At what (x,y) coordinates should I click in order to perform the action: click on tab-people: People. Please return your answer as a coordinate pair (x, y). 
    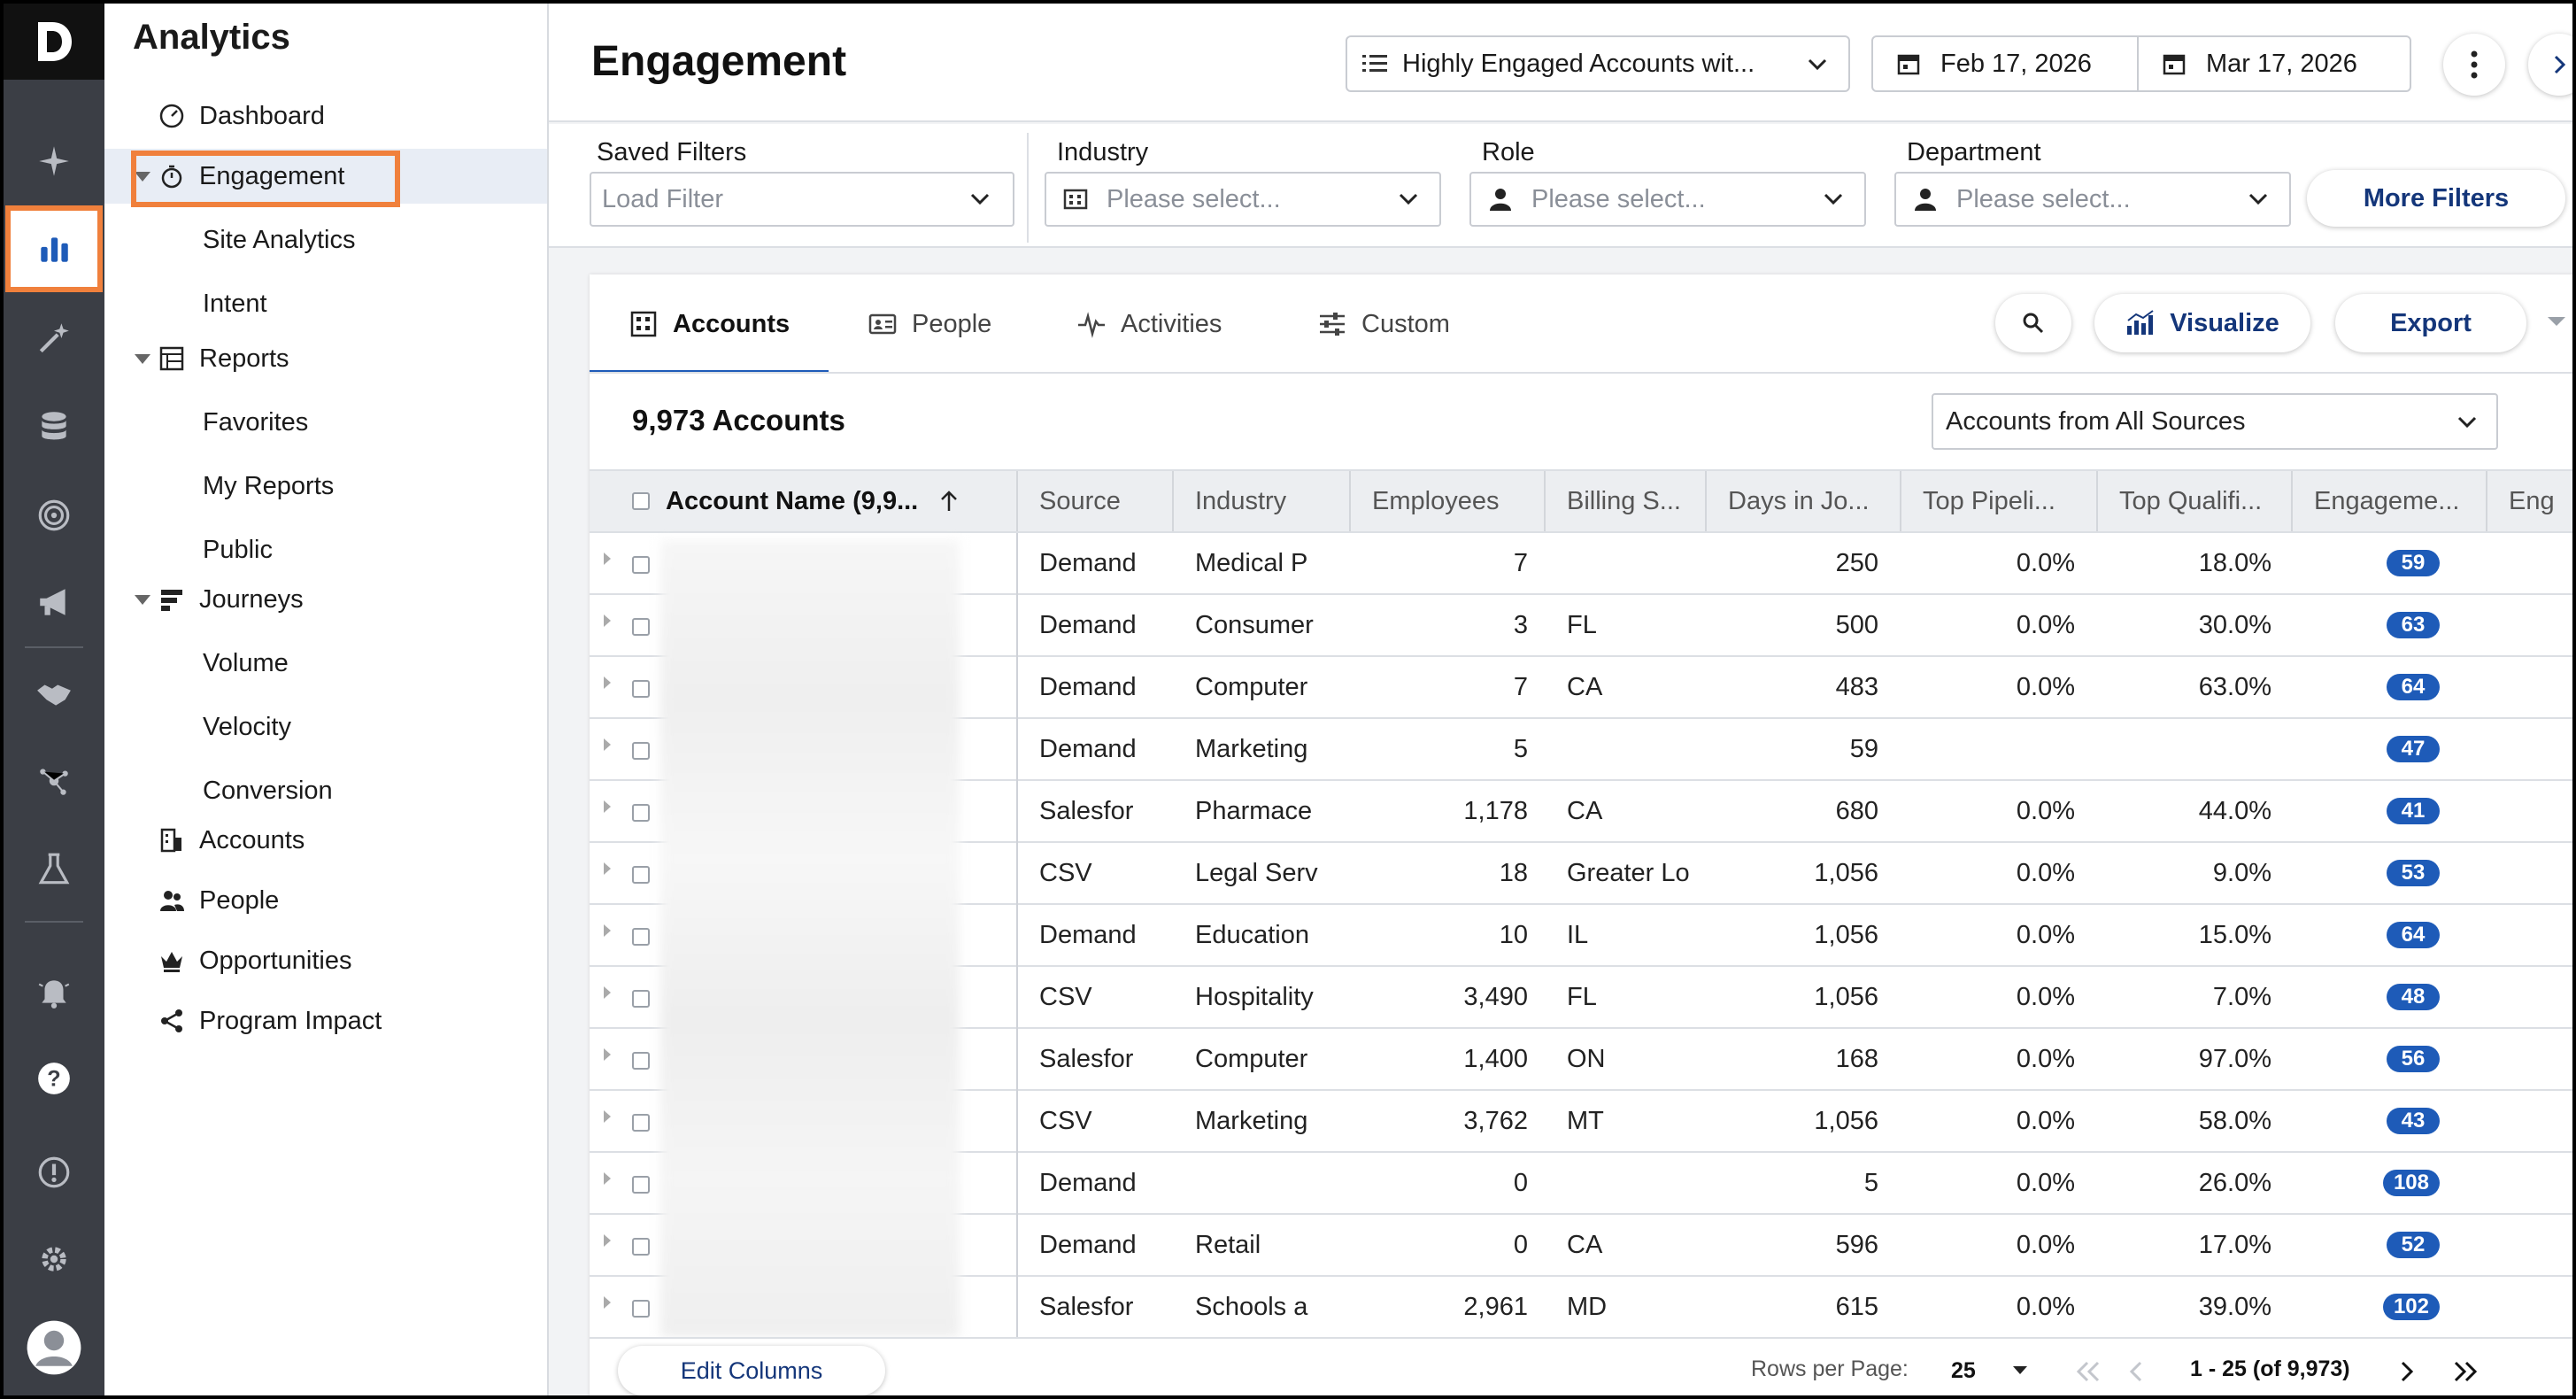
    Looking at the image, I should click on (929, 324).